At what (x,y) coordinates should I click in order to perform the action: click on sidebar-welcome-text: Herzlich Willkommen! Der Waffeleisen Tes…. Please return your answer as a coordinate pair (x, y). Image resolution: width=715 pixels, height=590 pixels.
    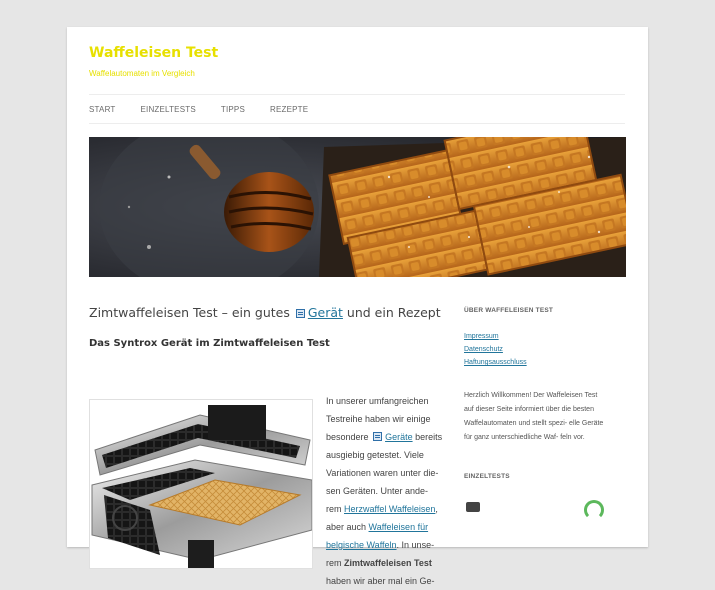
    Looking at the image, I should click on (534, 416).